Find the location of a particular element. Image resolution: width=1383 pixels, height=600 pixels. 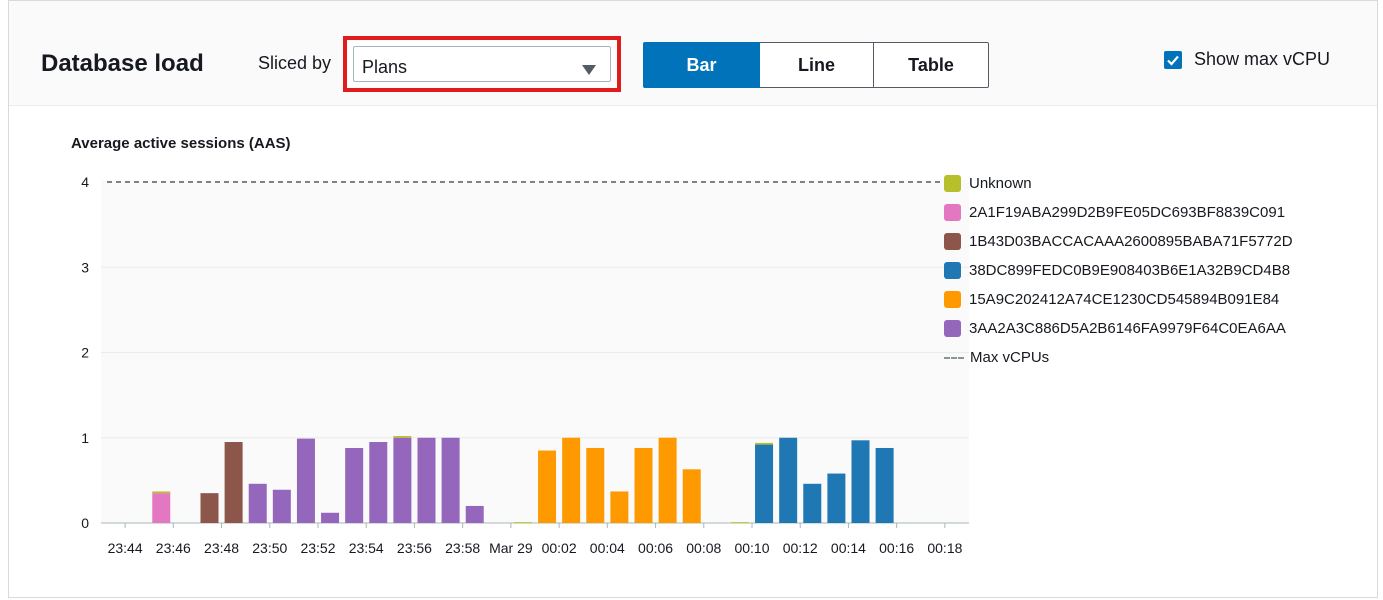

x-tick-label: 23:50 is located at coordinates (269, 548).